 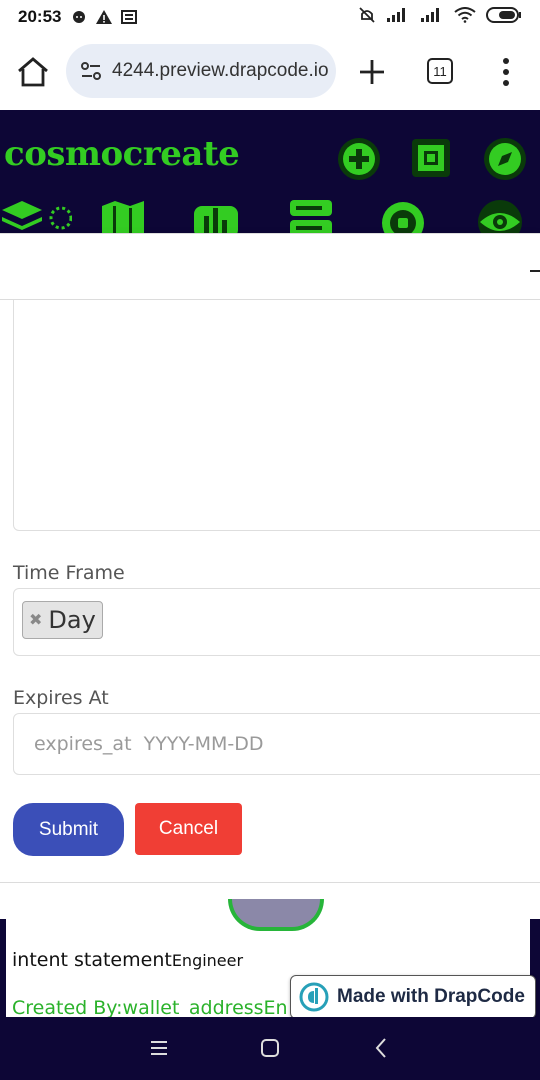 What do you see at coordinates (40, 16) in the screenshot?
I see `status-time: 20:53` at bounding box center [40, 16].